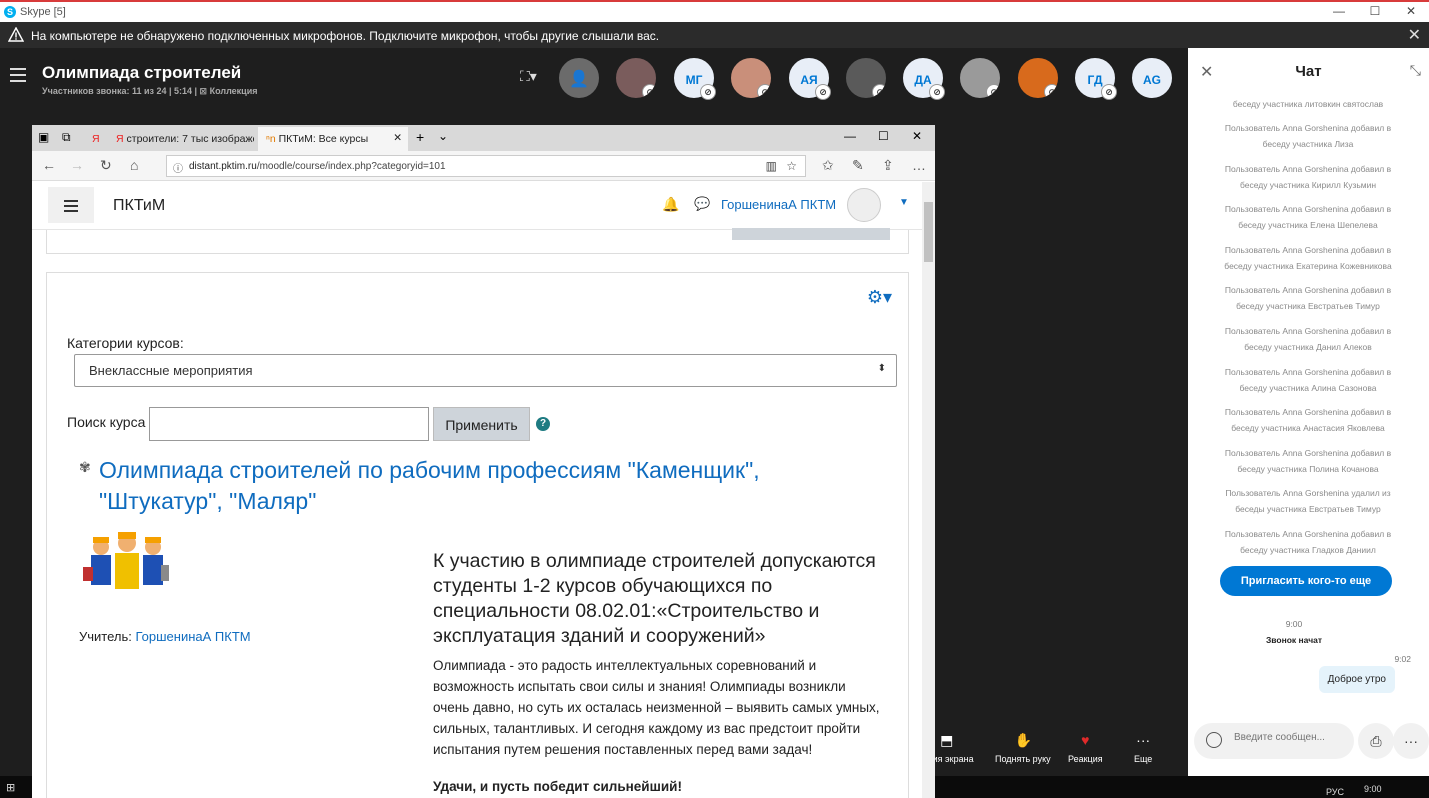 The width and height of the screenshot is (1429, 798). Describe the element at coordinates (928, 490) in the screenshot. I see `scrollbar` at that location.